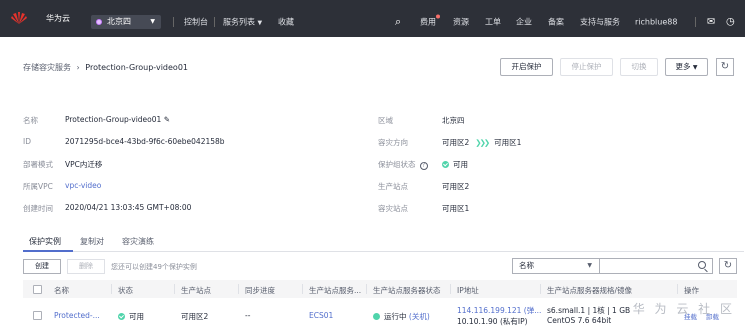  I want to click on shutdown-link: (关机), so click(419, 316).